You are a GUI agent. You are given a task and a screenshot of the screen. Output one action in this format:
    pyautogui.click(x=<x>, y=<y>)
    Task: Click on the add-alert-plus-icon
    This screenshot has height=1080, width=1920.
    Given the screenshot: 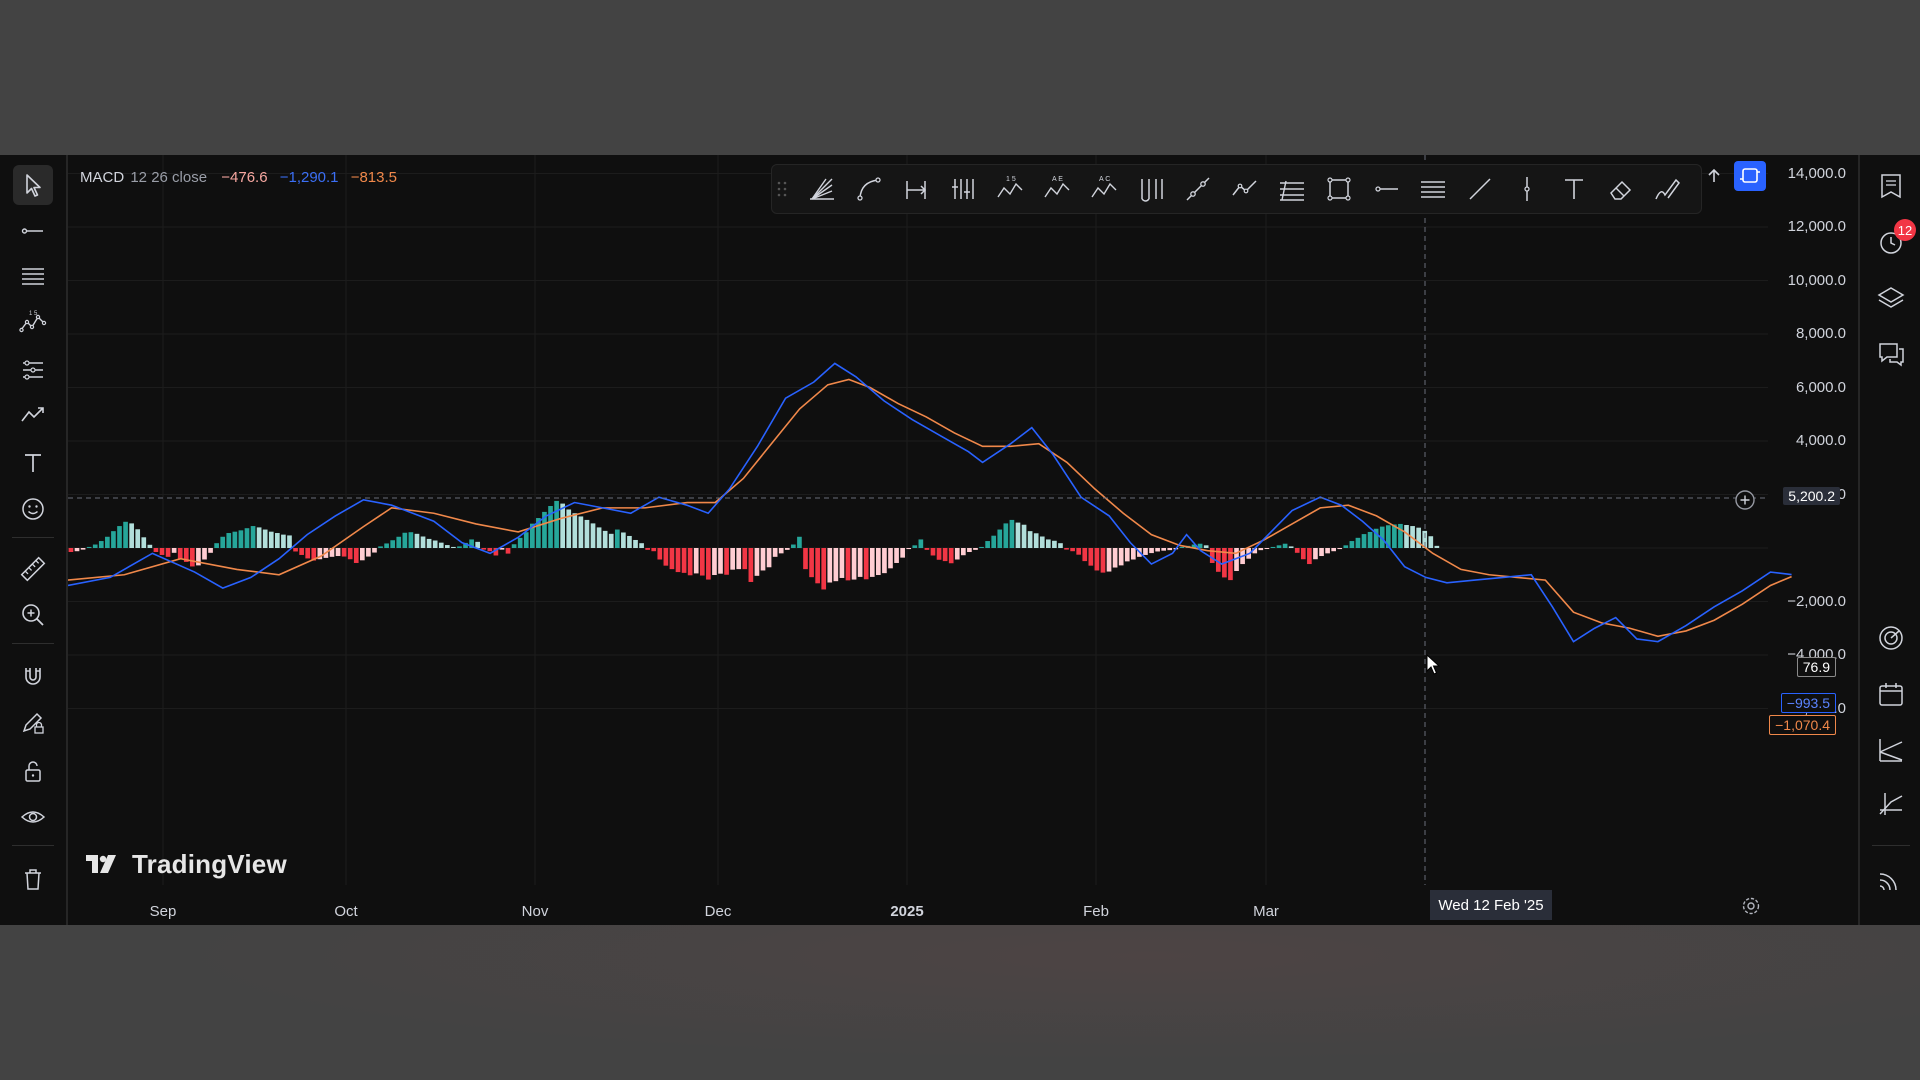 What is the action you would take?
    pyautogui.click(x=1745, y=500)
    